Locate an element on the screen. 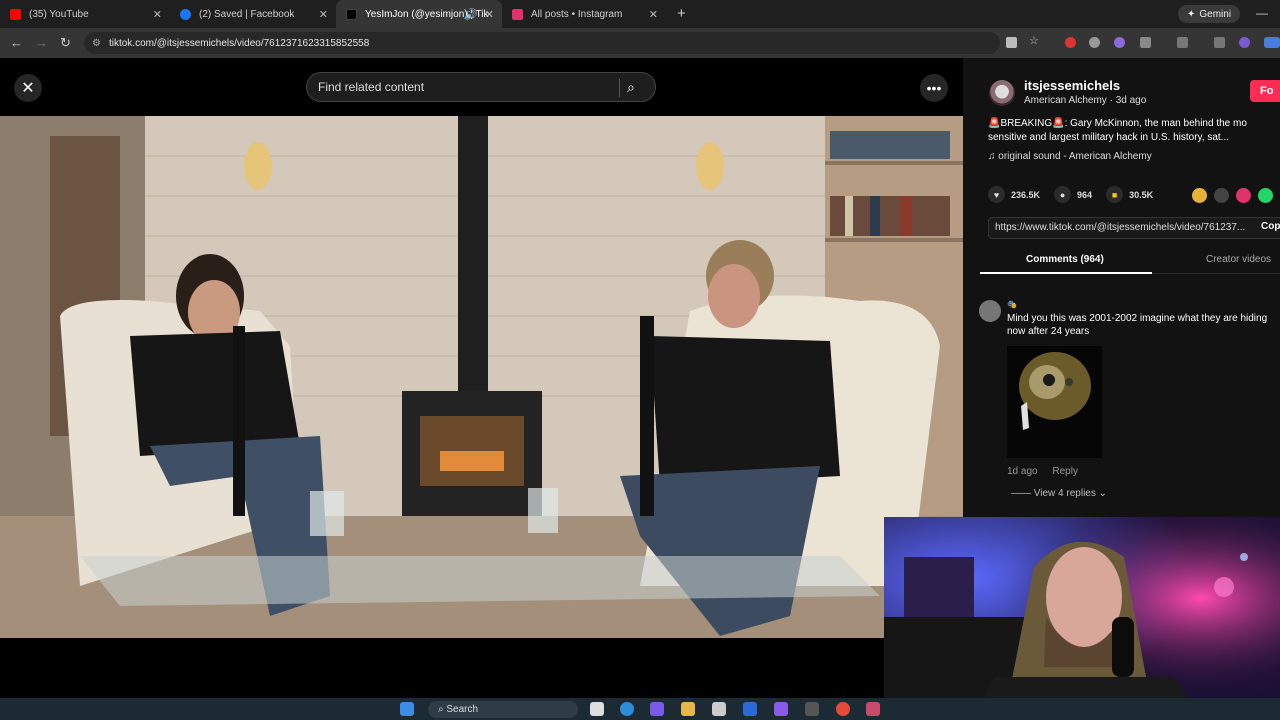 The height and width of the screenshot is (720, 1280). tab-youtube: (35) YouTube ✕ is located at coordinates (85, 14).